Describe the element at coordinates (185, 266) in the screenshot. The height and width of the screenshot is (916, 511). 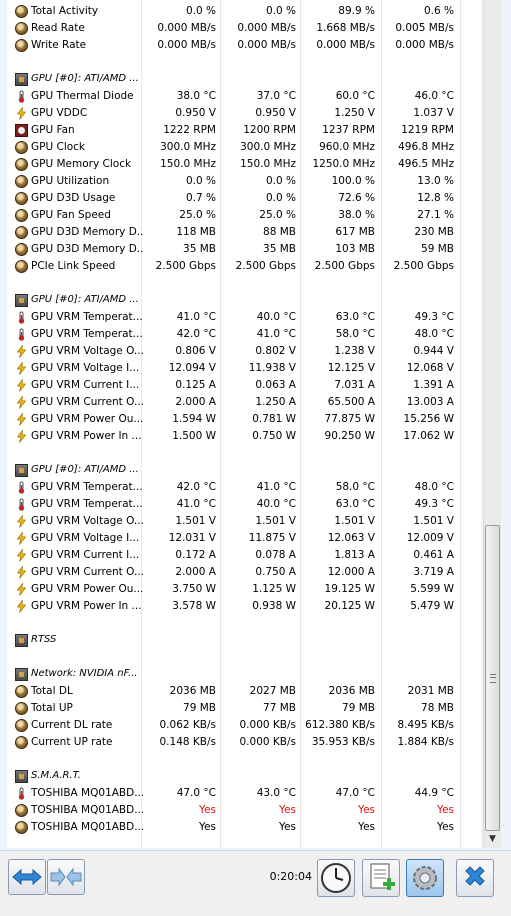
I see `sensor-value: 2.500 Gbps` at that location.